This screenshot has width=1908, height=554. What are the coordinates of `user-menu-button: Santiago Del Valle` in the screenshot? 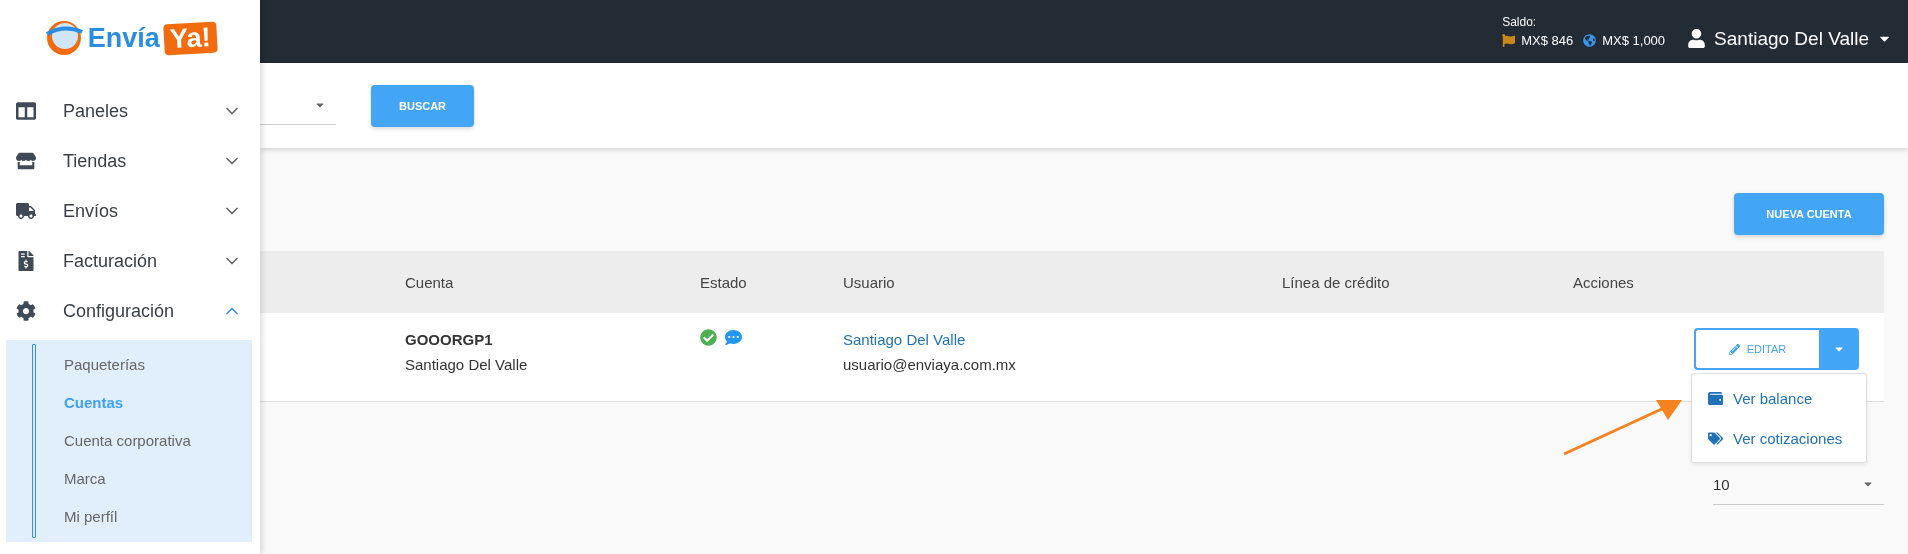 It's located at (1789, 38).